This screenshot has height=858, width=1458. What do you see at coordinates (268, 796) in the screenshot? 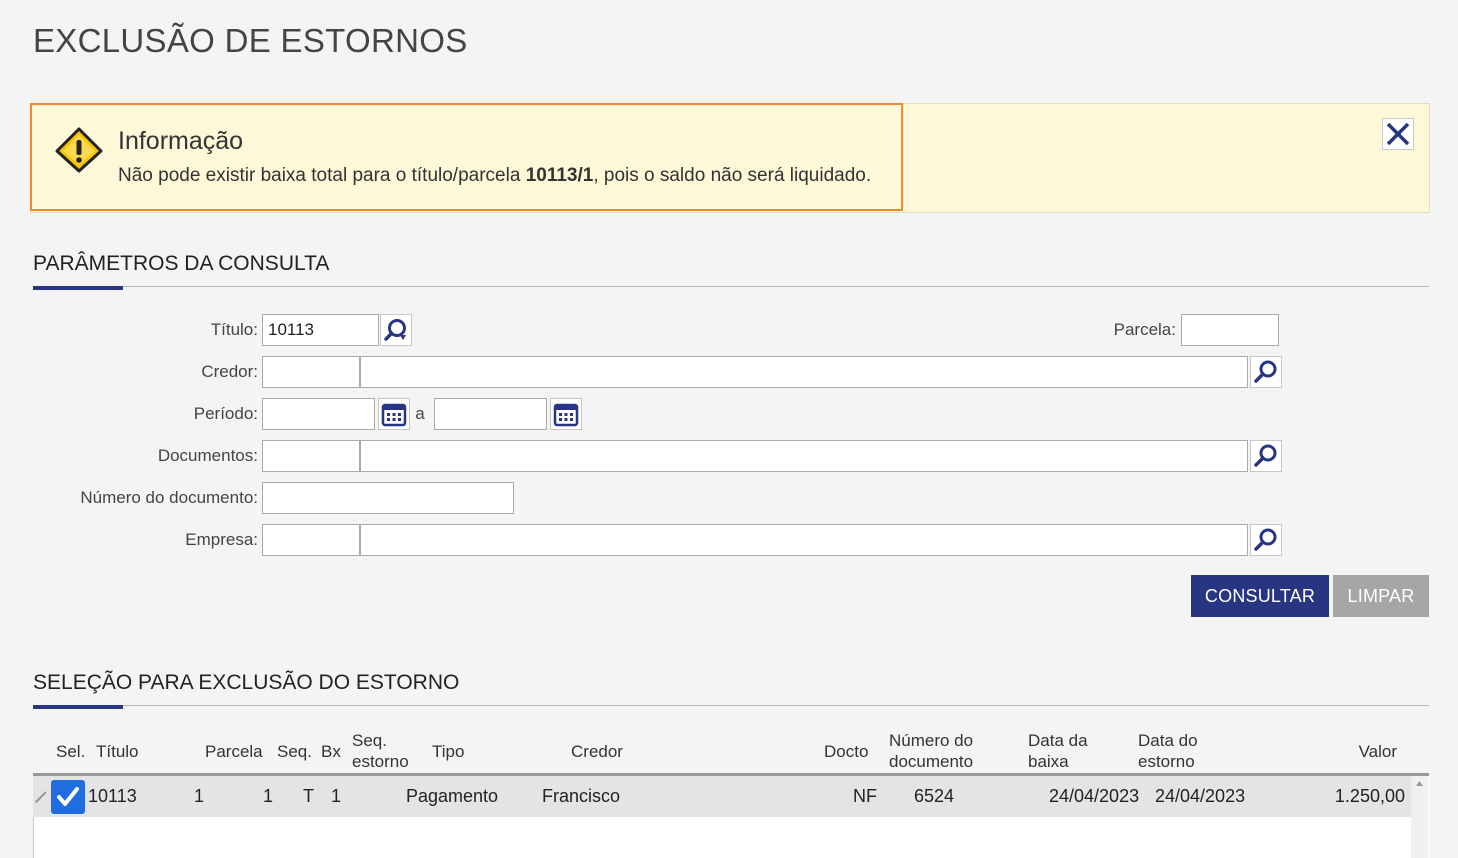
I see `cell-seq: 1` at bounding box center [268, 796].